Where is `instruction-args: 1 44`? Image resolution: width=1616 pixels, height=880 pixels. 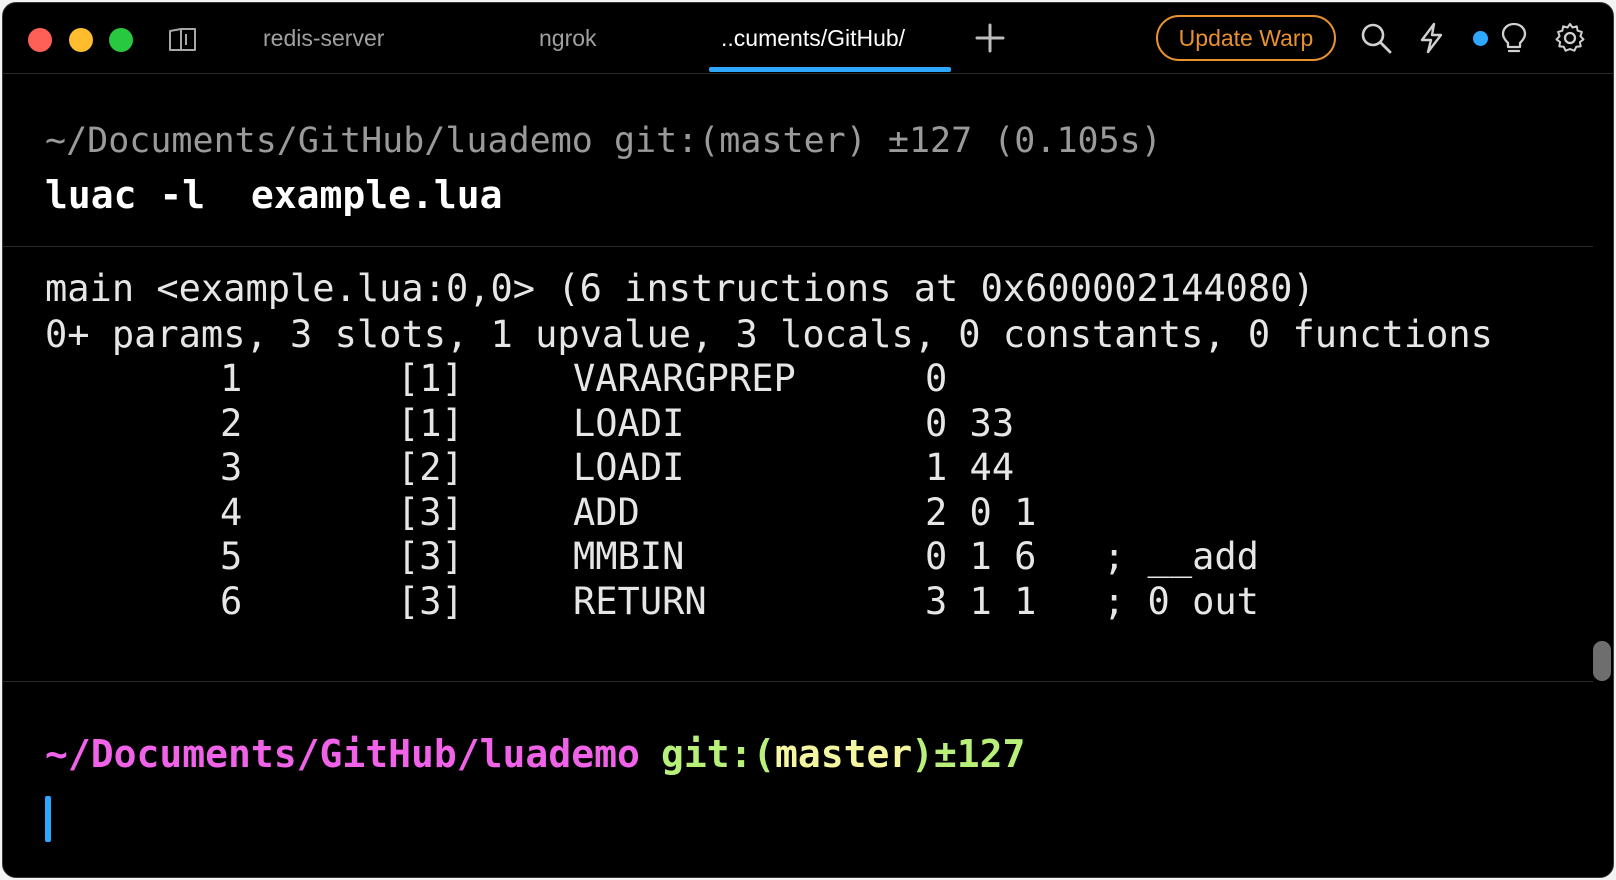
instruction-args: 1 44 is located at coordinates (970, 467).